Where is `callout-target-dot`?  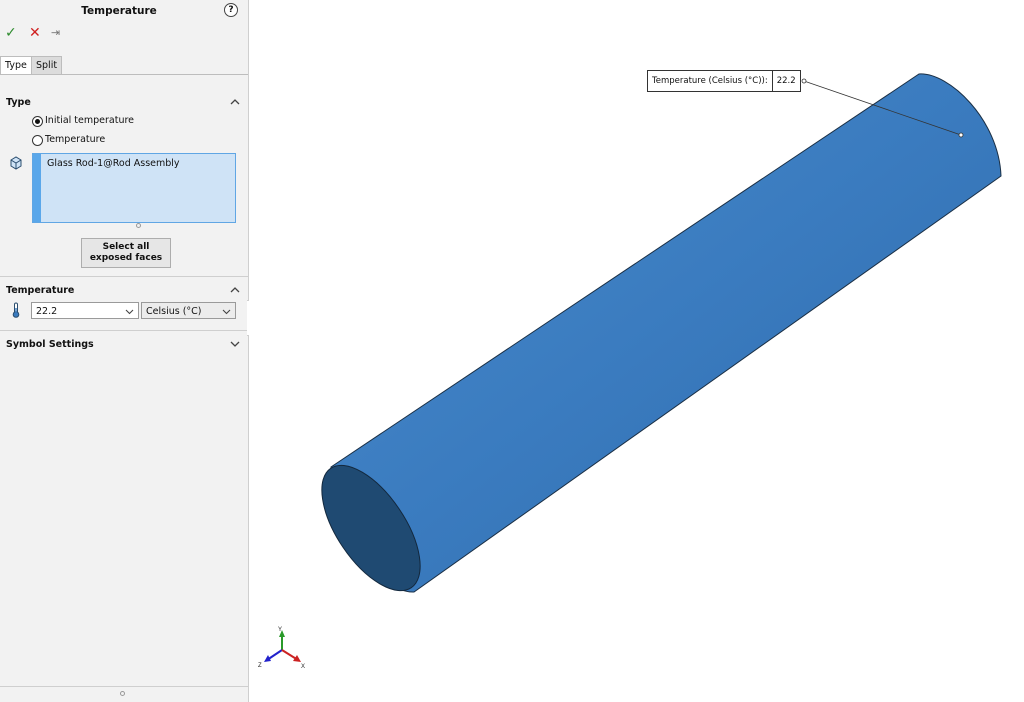 callout-target-dot is located at coordinates (961, 135).